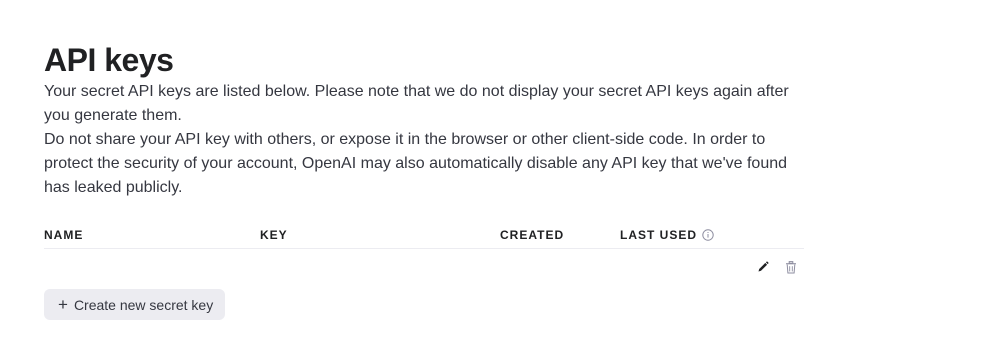 The height and width of the screenshot is (357, 1004). What do you see at coordinates (707, 235) in the screenshot?
I see `info-icon` at bounding box center [707, 235].